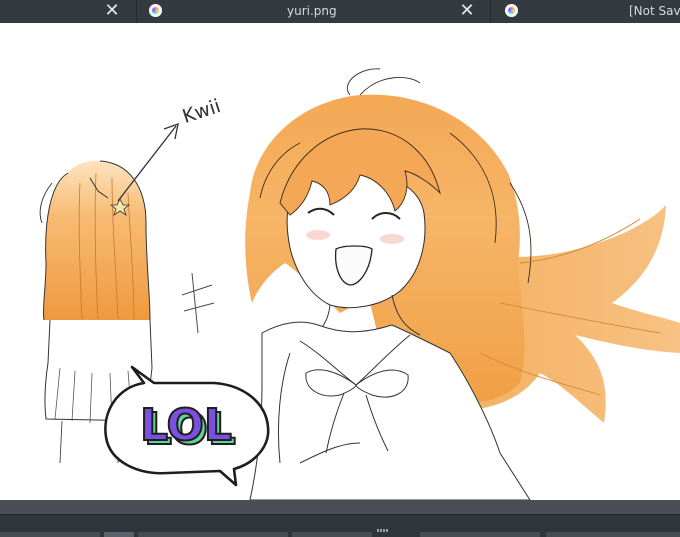 This screenshot has width=680, height=537. What do you see at coordinates (654, 11) in the screenshot?
I see `tab-label: [Not Save` at bounding box center [654, 11].